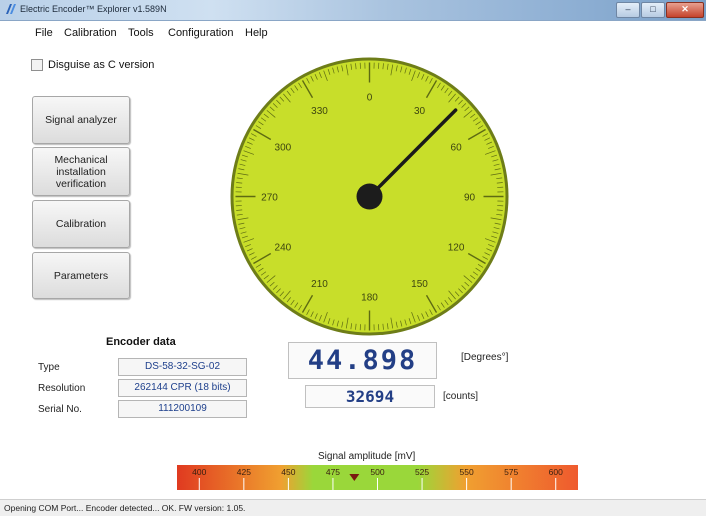 Image resolution: width=706 pixels, height=516 pixels. What do you see at coordinates (182, 409) in the screenshot?
I see `serial-no-value: 111200109` at bounding box center [182, 409].